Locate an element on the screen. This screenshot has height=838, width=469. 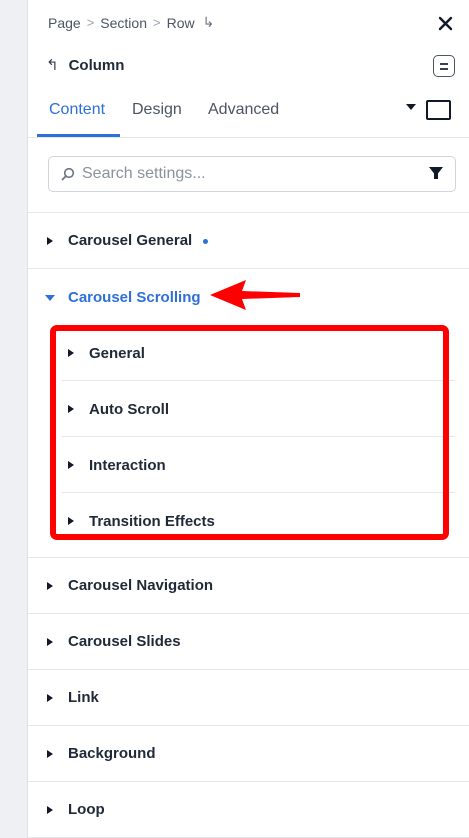
subsection-interaction: Interaction is located at coordinates (248, 465).